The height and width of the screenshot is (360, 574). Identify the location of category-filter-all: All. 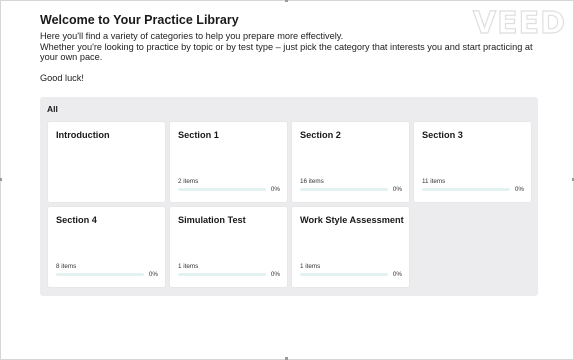
(52, 109).